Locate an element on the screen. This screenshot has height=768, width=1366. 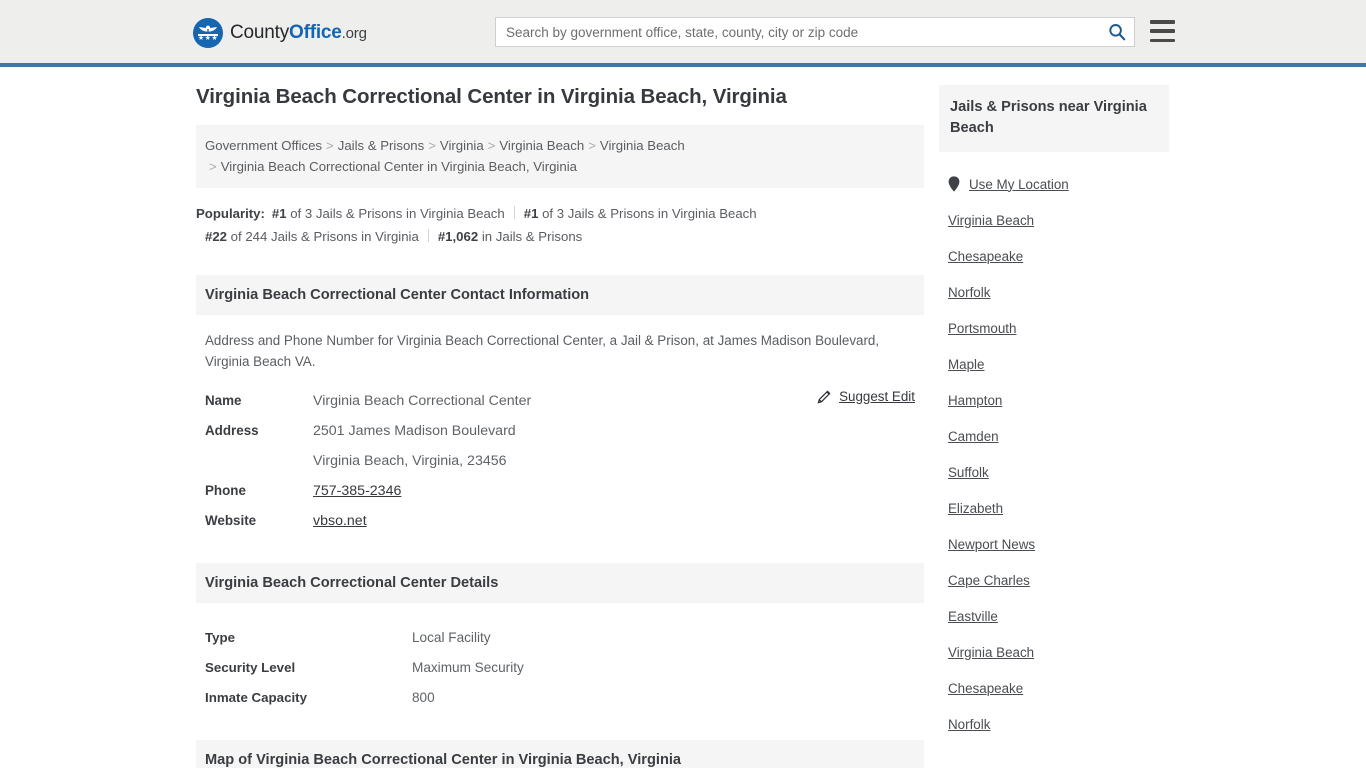
header-inner: ★★★ CountyOffice.org is located at coordinates (683, 33).